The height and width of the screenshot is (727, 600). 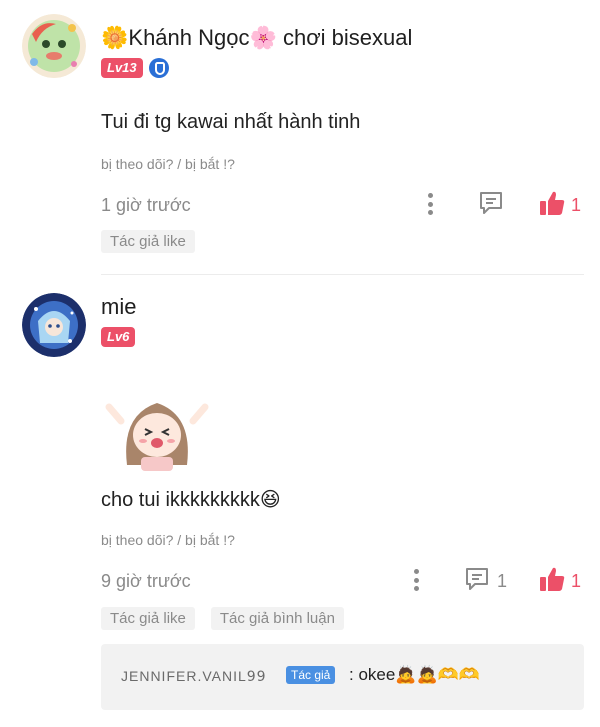 I want to click on avatar-khanh-ngoc, so click(x=54, y=46).